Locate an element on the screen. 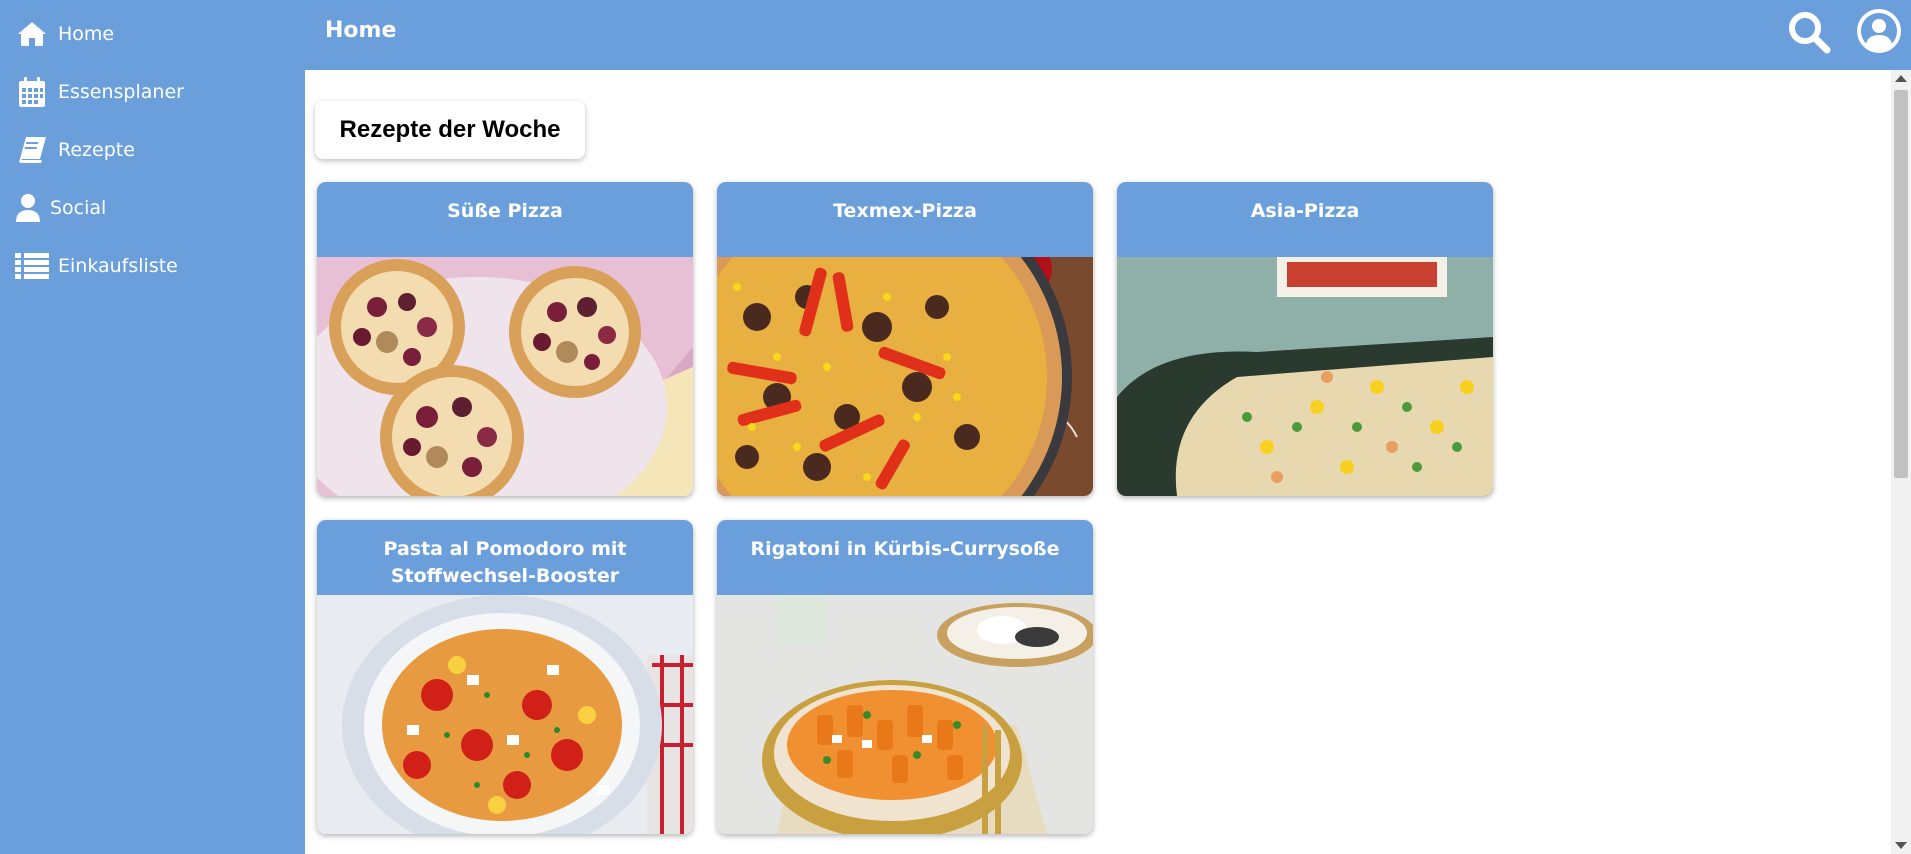  scroll-thumb is located at coordinates (1901, 284).